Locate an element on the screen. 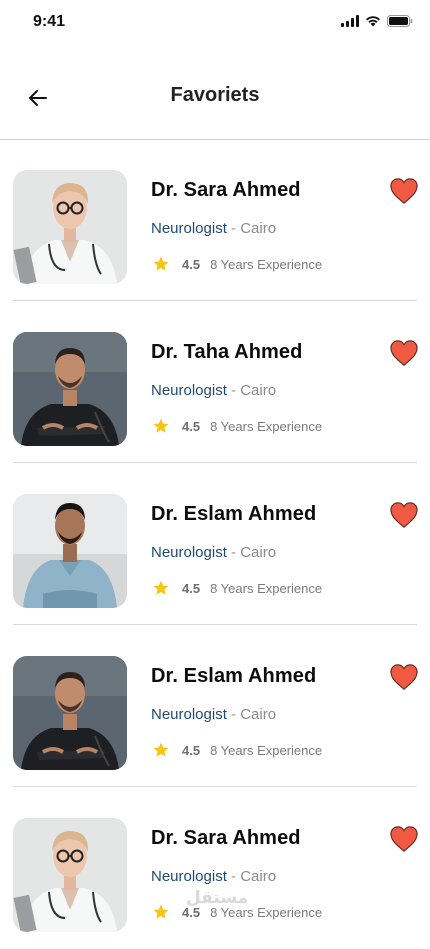 This screenshot has width=430, height=949. battery-icon is located at coordinates (400, 21).